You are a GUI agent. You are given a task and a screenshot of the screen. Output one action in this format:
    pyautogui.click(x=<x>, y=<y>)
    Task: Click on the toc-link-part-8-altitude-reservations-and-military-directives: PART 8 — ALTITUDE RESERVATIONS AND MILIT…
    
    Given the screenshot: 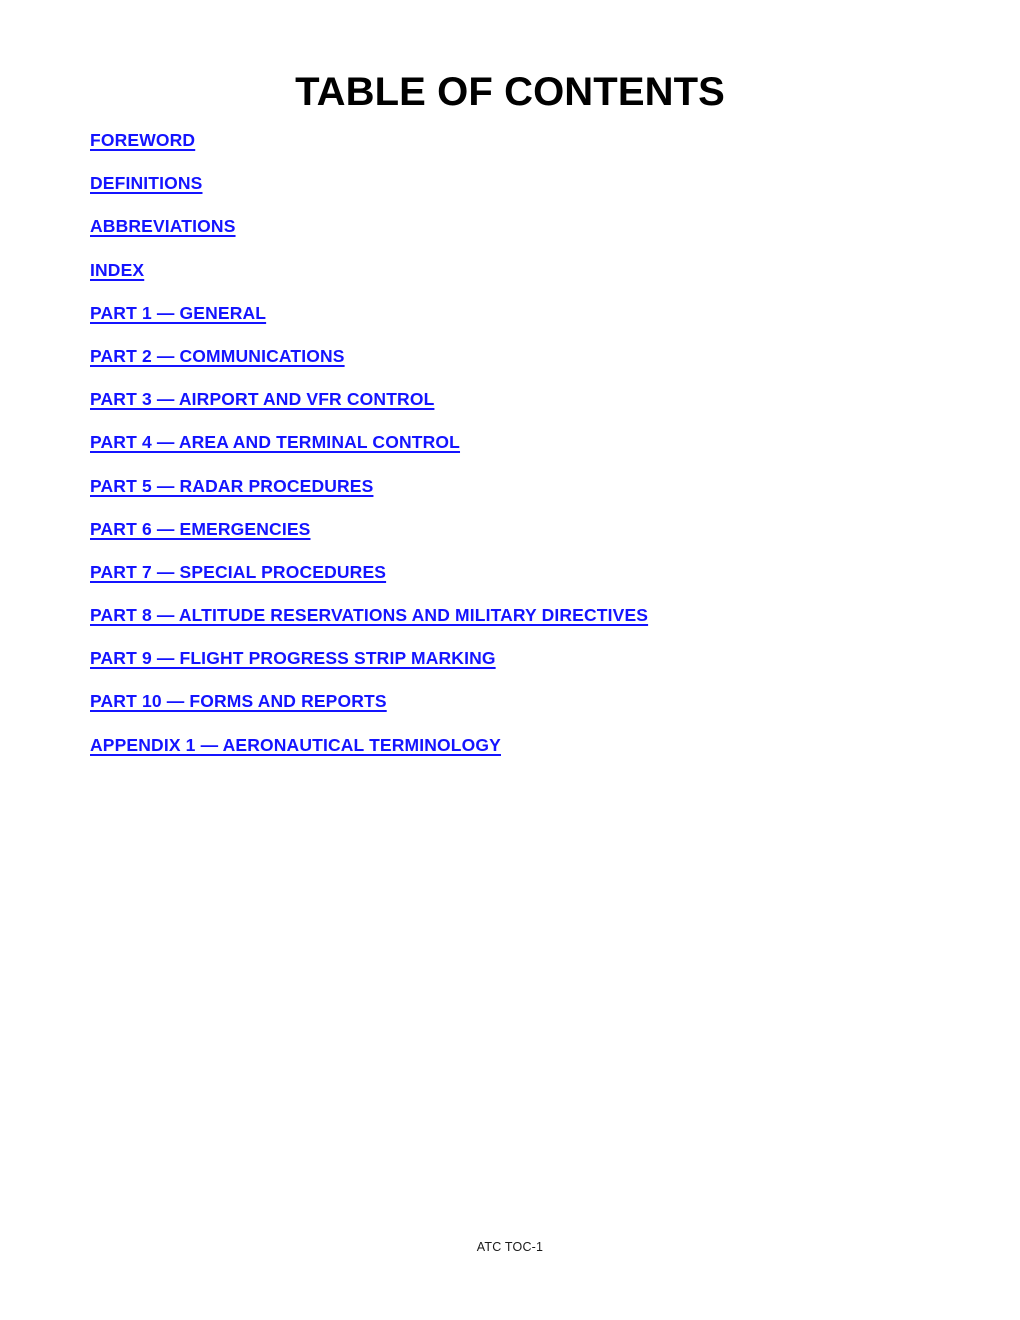 What is the action you would take?
    pyautogui.click(x=369, y=615)
    